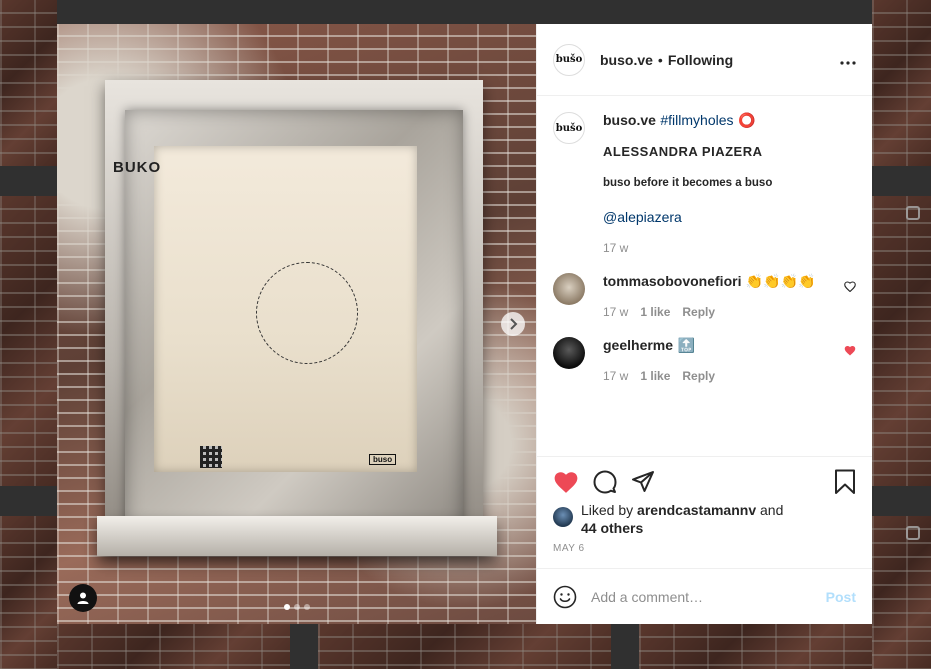 This screenshot has height=669, width=931. I want to click on qr-code-icon, so click(211, 457).